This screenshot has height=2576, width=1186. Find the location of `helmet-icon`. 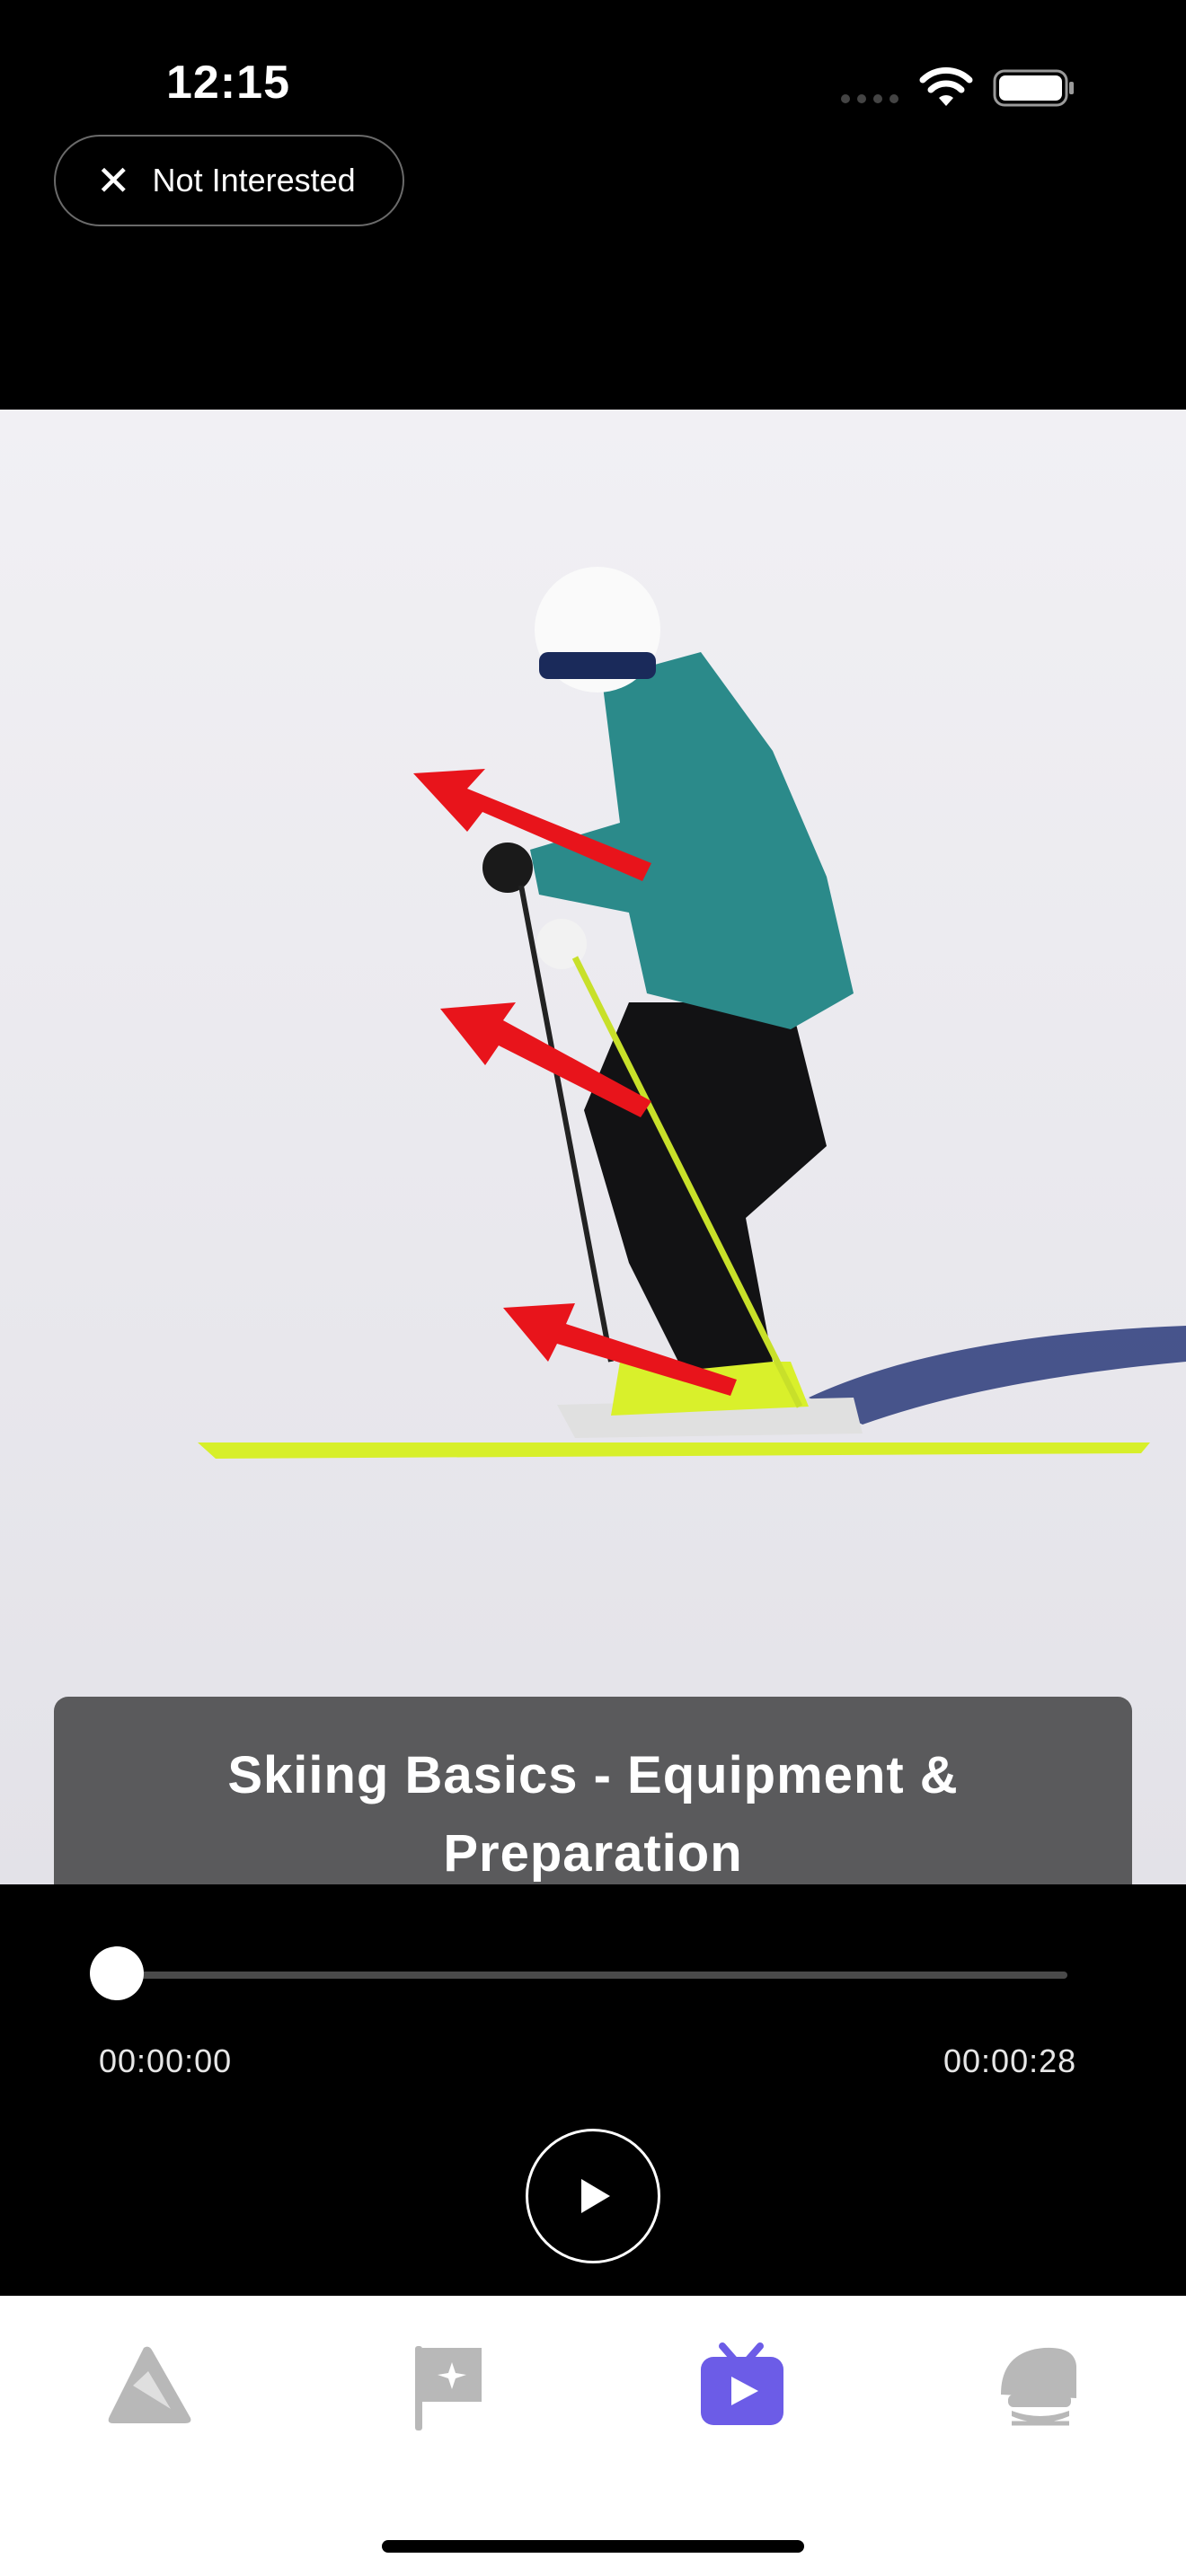

helmet-icon is located at coordinates (1038, 2386).